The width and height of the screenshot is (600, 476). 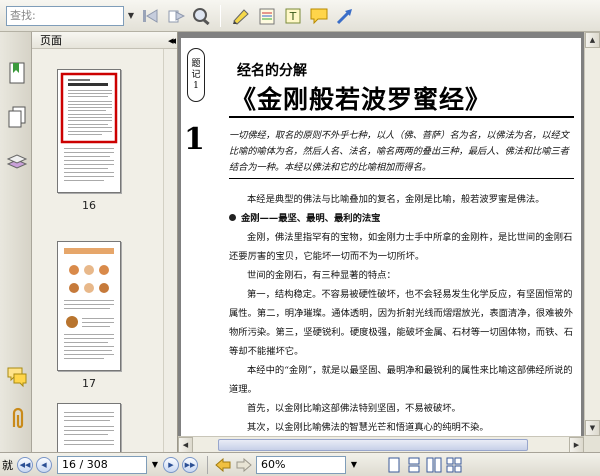 What do you see at coordinates (272, 71) in the screenshot?
I see `section-kicker: 经名的分解` at bounding box center [272, 71].